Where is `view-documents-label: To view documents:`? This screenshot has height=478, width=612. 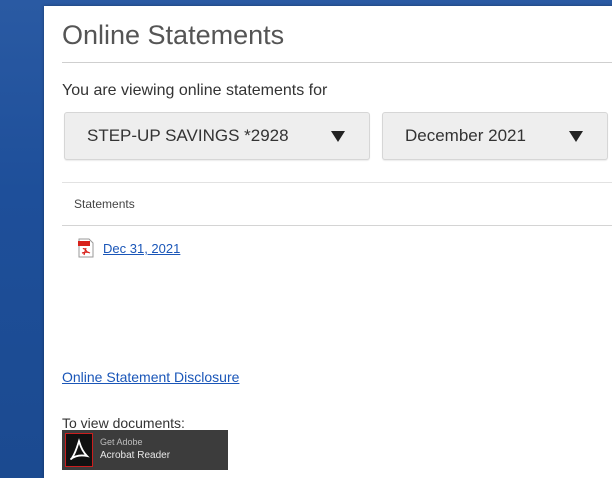 view-documents-label: To view documents: is located at coordinates (123, 423).